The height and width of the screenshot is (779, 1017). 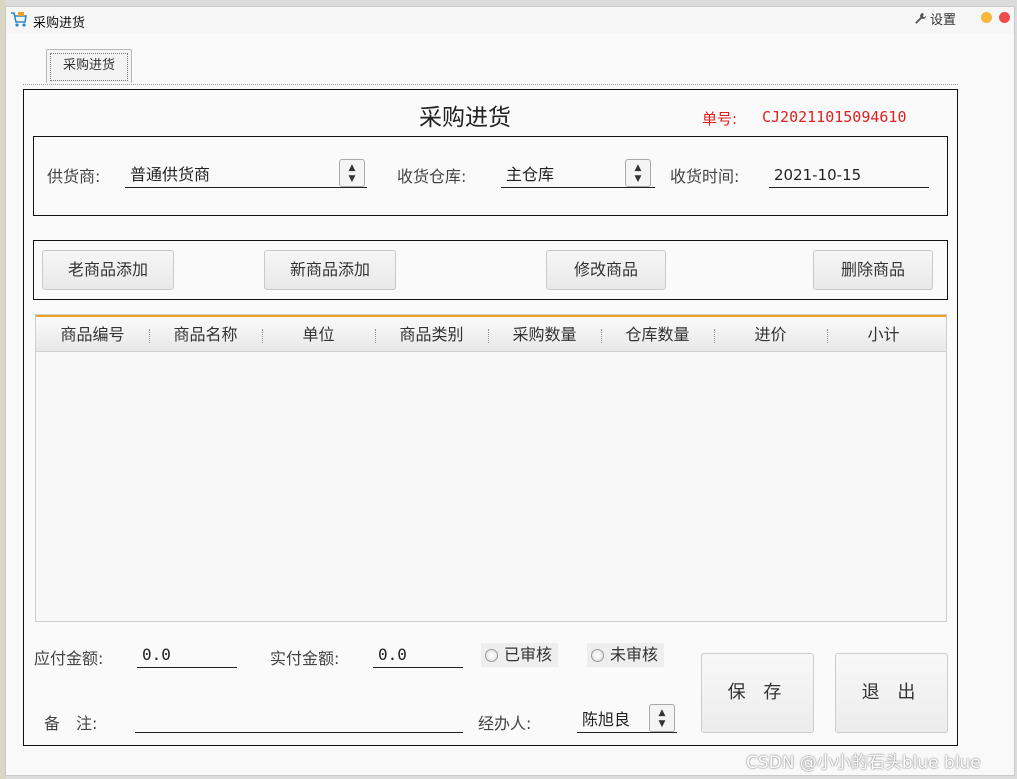 What do you see at coordinates (465, 118) in the screenshot?
I see `page-title: 采购进货` at bounding box center [465, 118].